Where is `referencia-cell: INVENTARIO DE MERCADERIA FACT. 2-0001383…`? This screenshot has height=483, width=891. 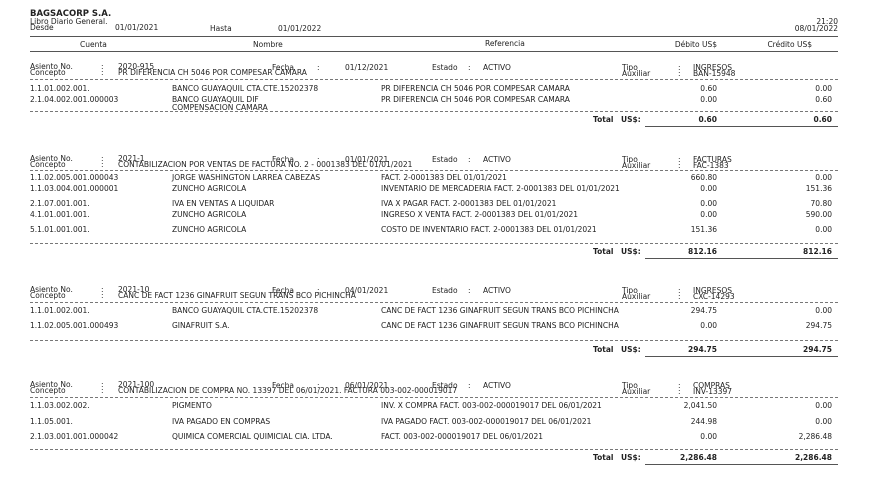 referencia-cell: INVENTARIO DE MERCADERIA FACT. 2-0001383… is located at coordinates (500, 188).